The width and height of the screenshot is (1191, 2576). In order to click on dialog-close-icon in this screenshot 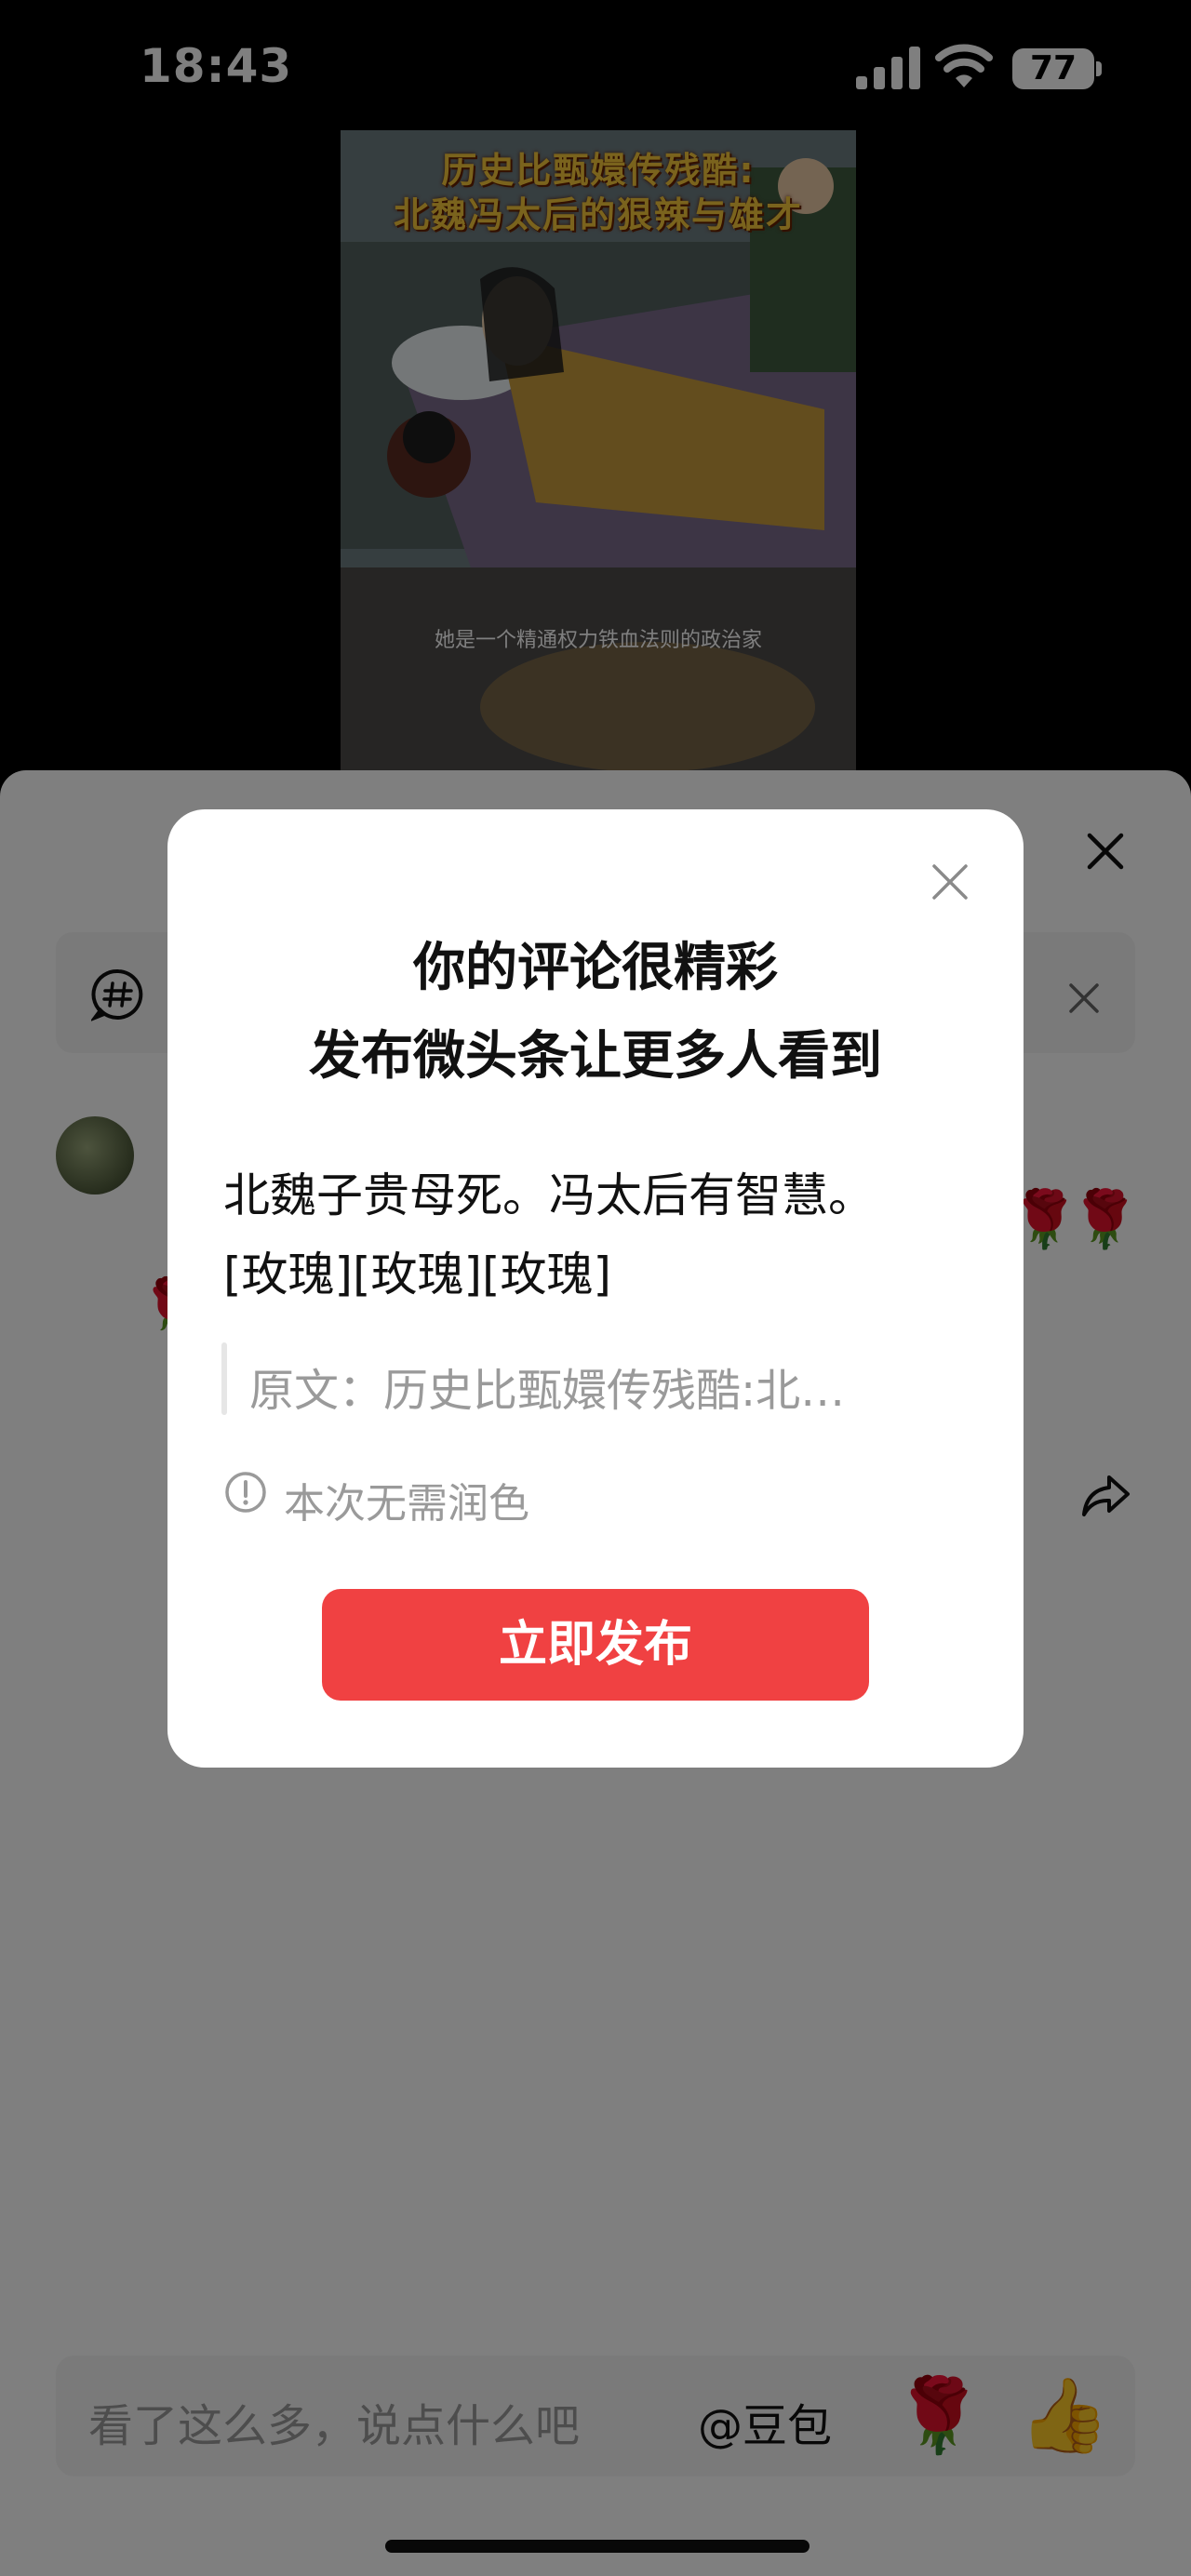, I will do `click(950, 882)`.